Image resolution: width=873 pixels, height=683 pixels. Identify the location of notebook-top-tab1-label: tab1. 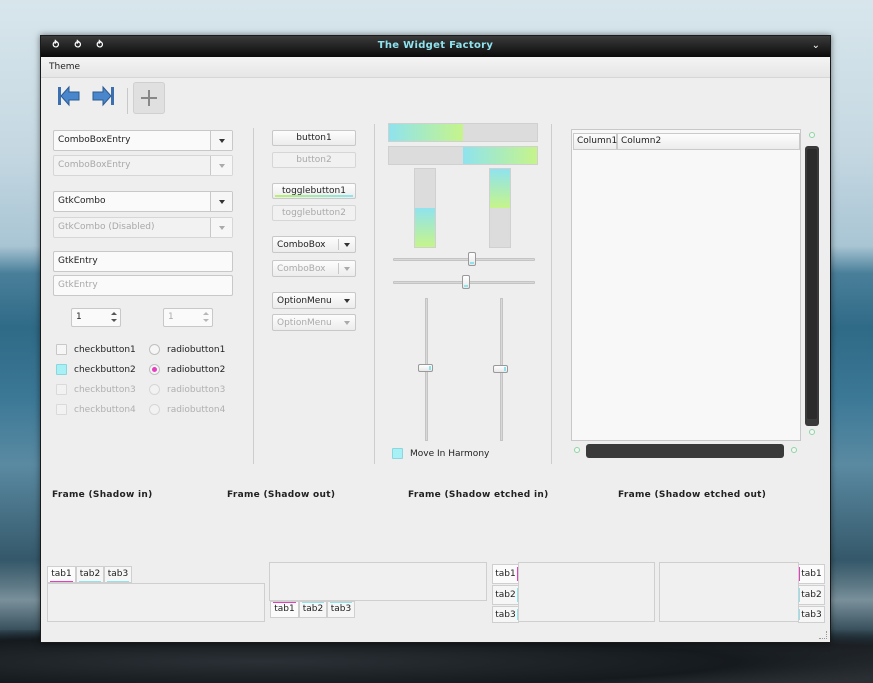
(61, 574).